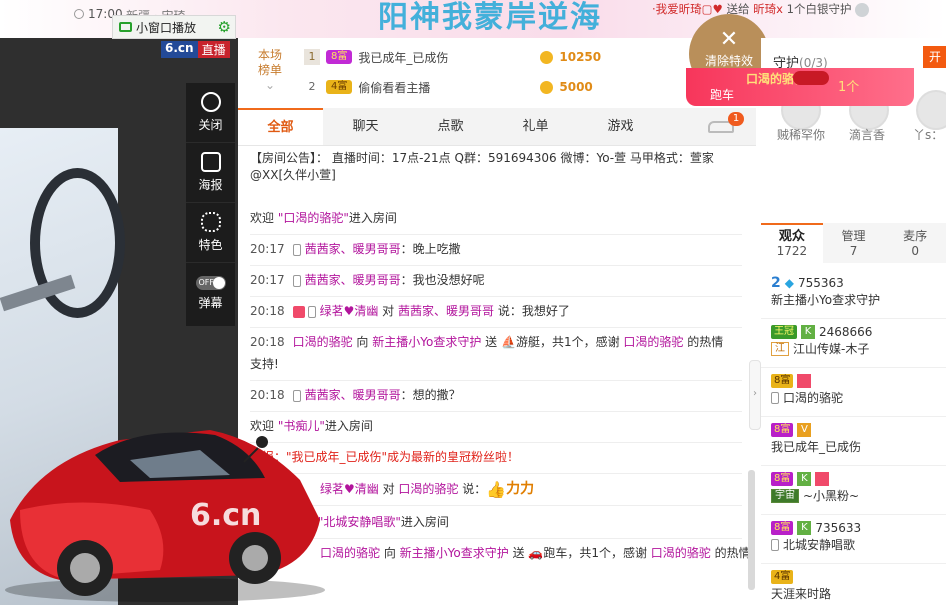 Image resolution: width=946 pixels, height=605 pixels. What do you see at coordinates (312, 57) in the screenshot?
I see `rank-number: 1` at bounding box center [312, 57].